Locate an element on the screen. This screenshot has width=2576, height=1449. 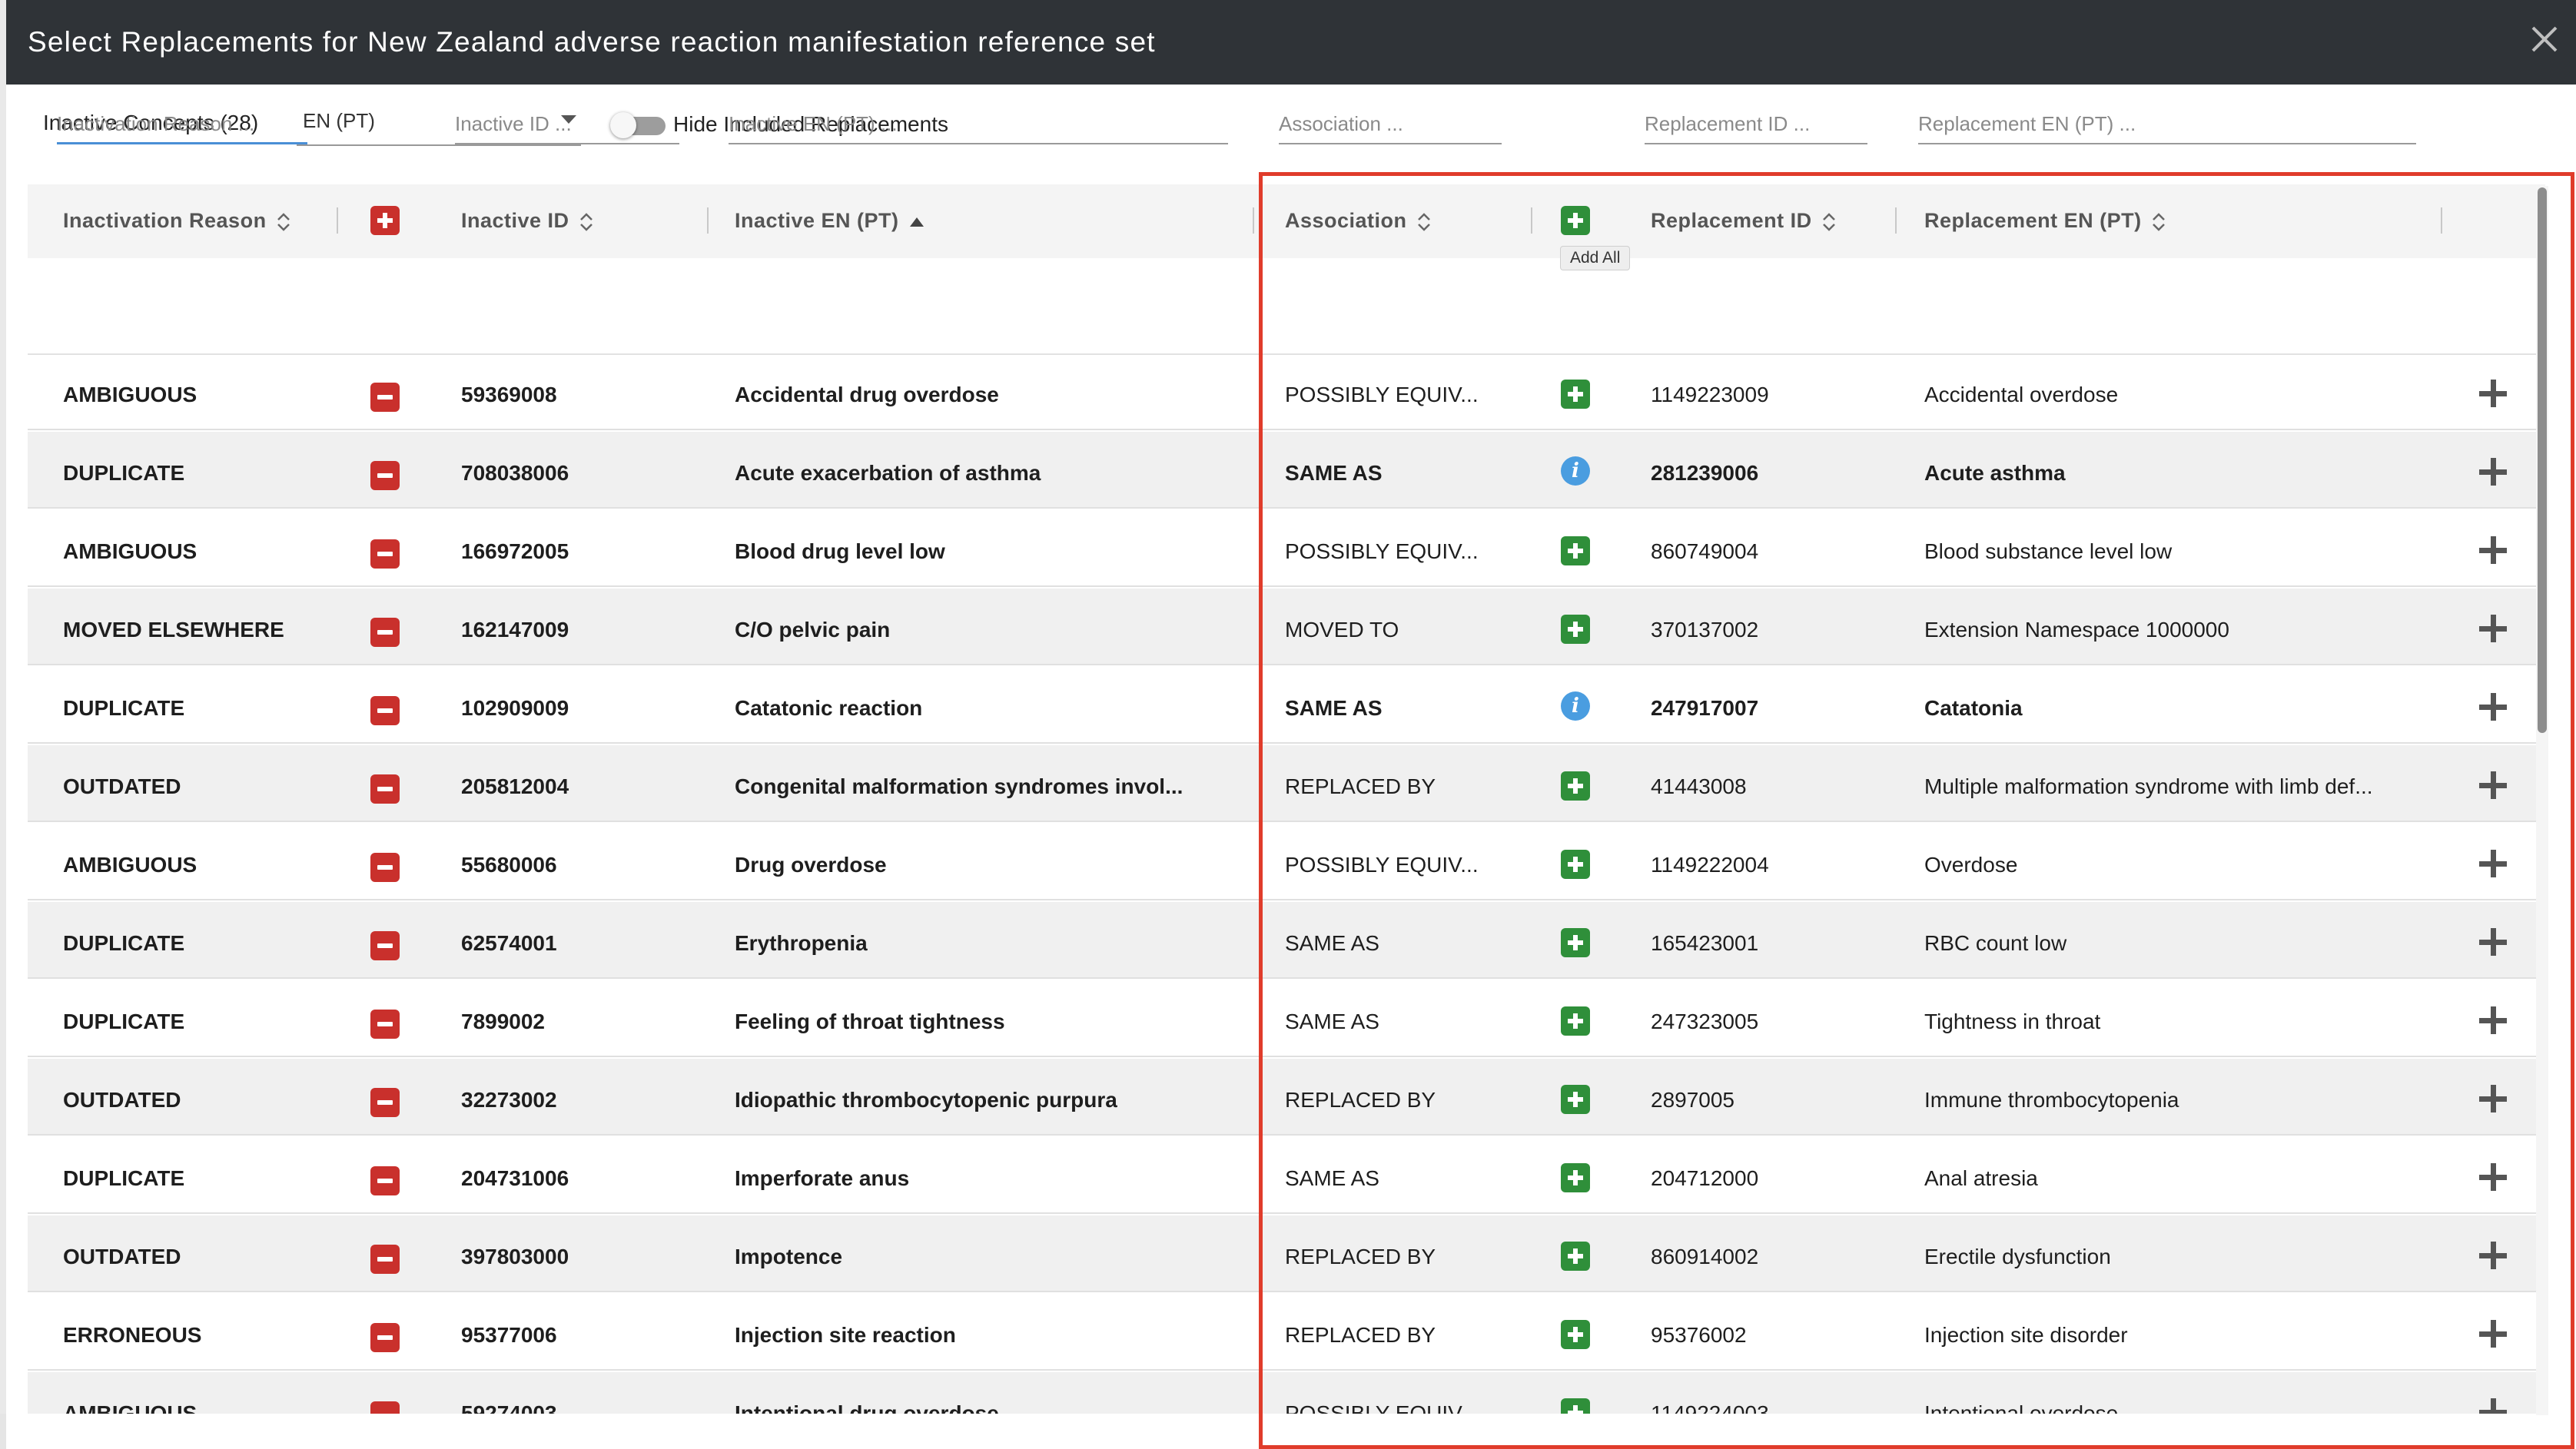
replacement-en-cell: Blood substance level low is located at coordinates (2048, 551).